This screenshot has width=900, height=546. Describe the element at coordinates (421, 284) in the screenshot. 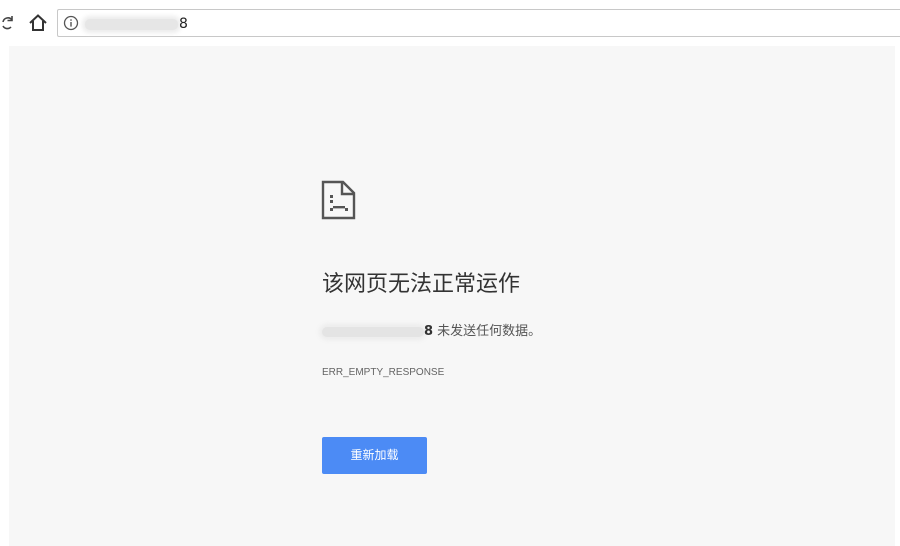

I see `error-title: 该网页无法正常运作` at that location.